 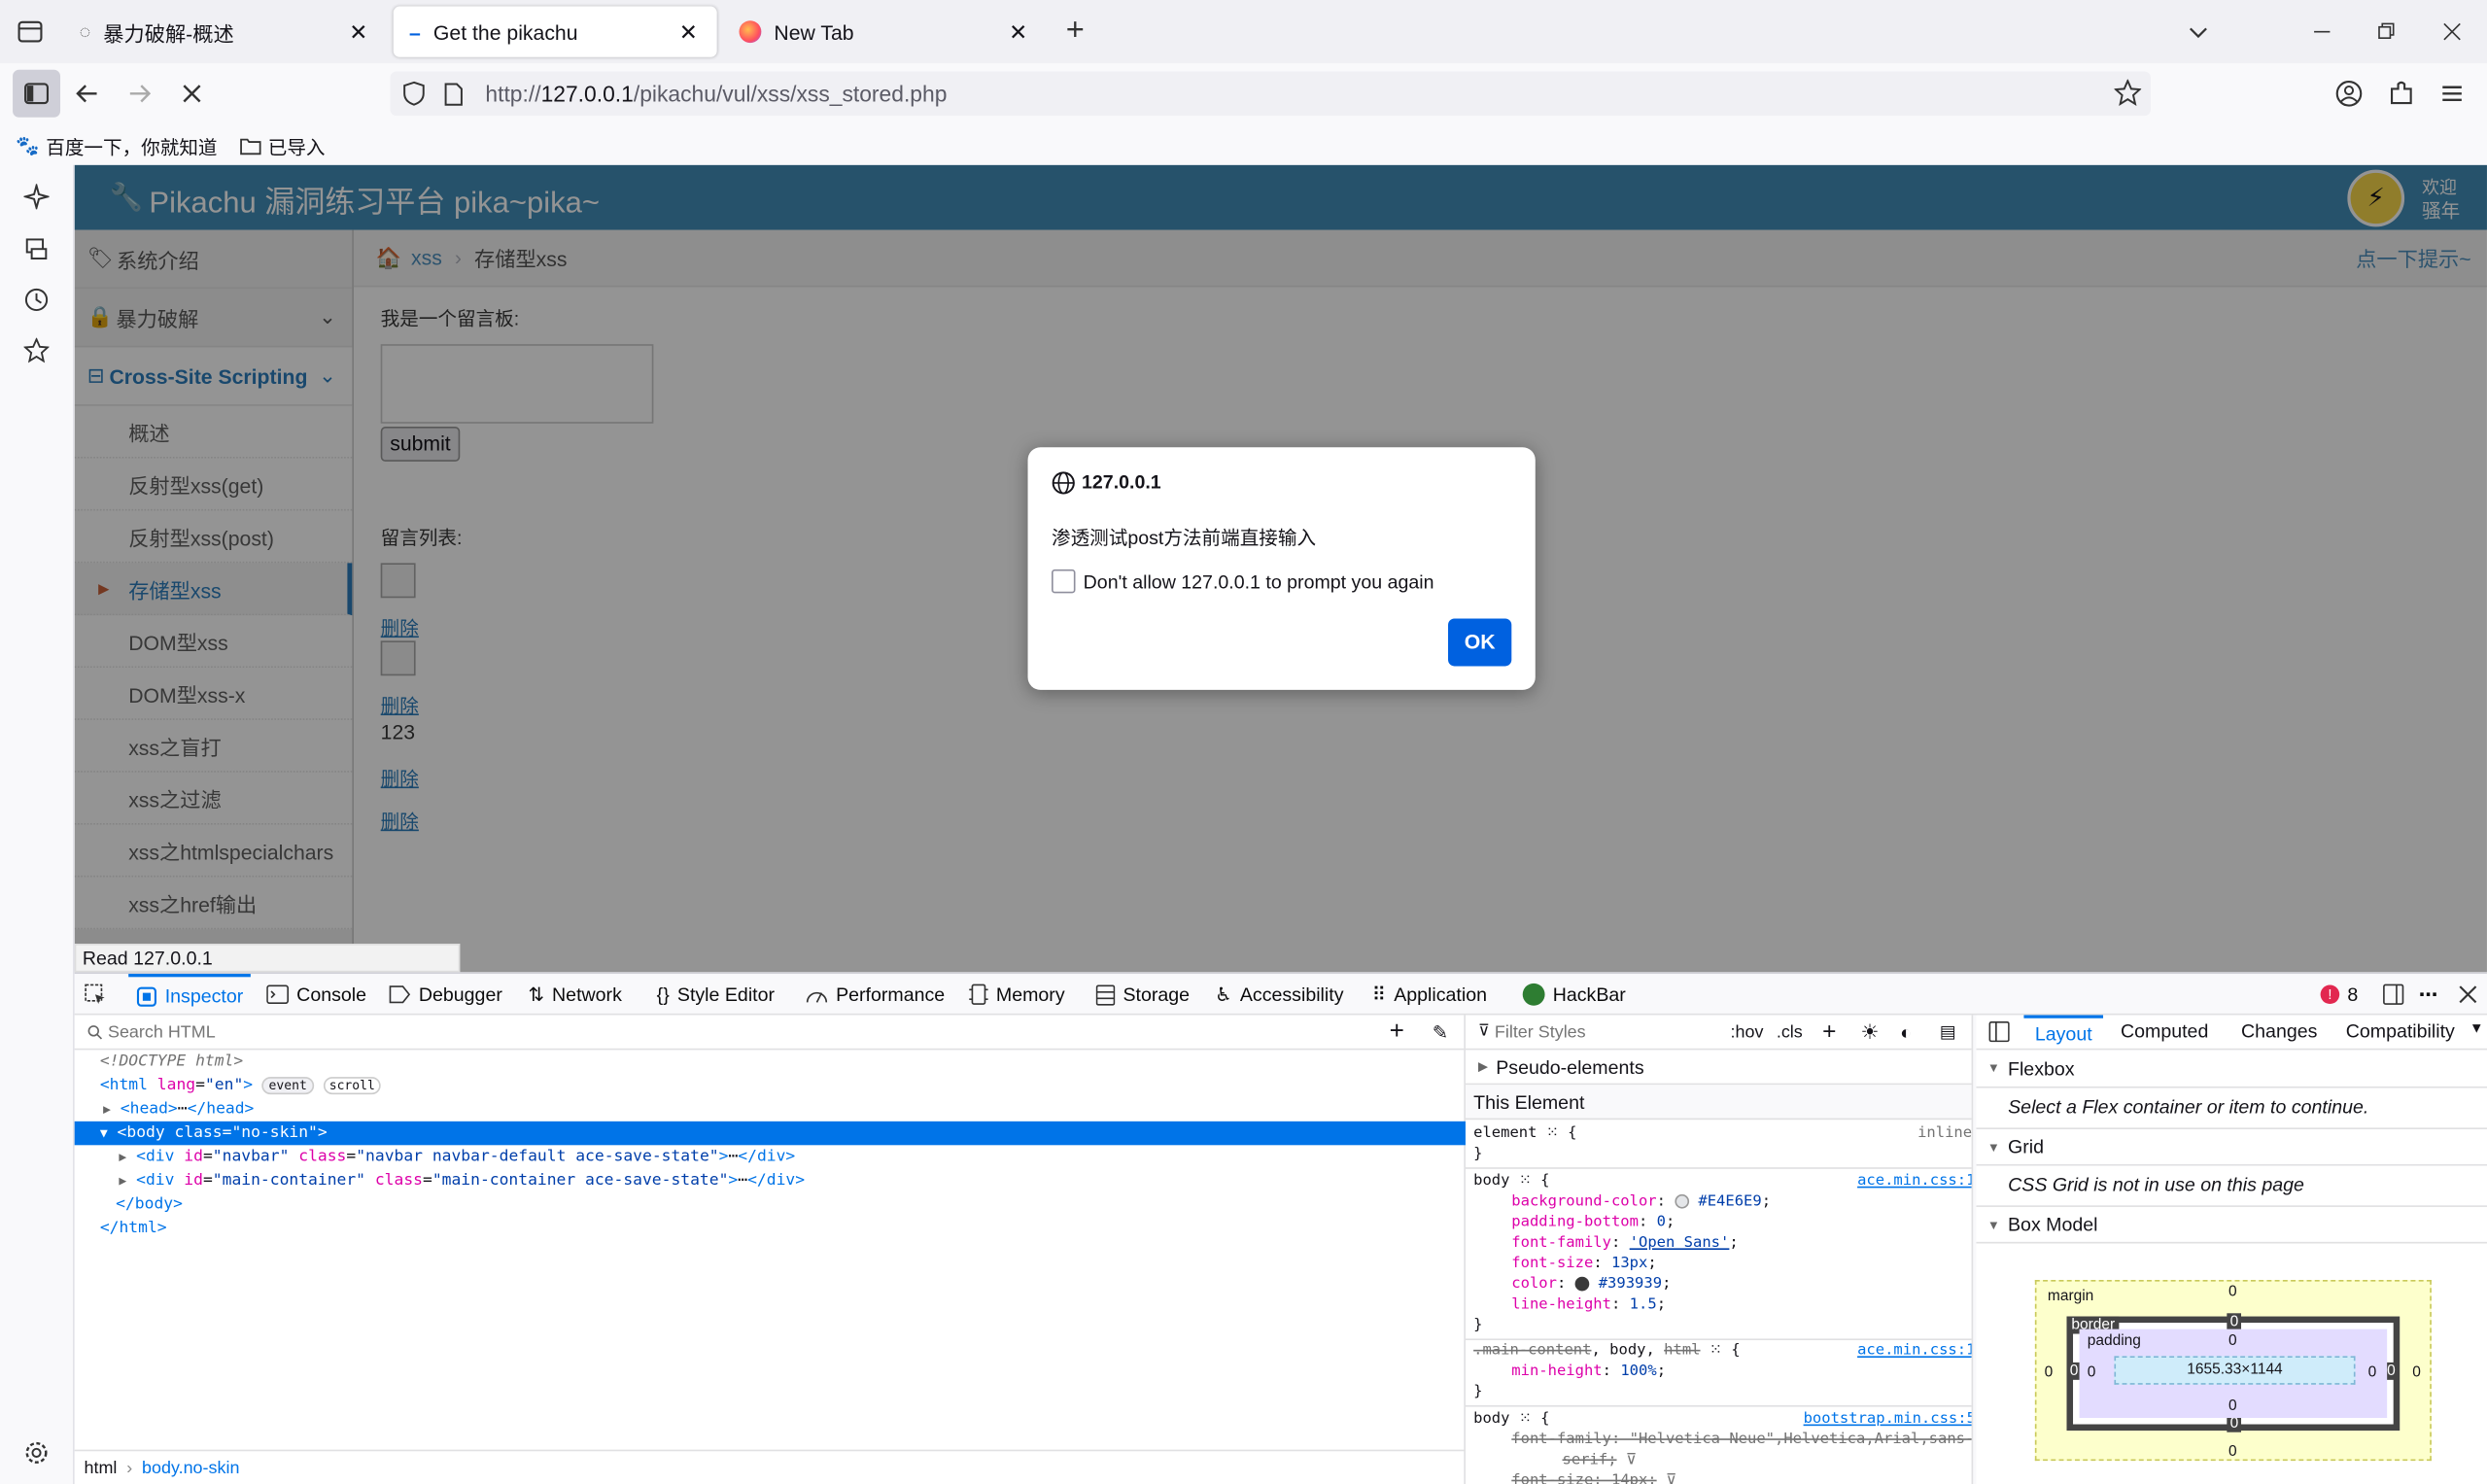 I want to click on overridden-declaration: font-size: 14px; ⊽, so click(x=1593, y=1477).